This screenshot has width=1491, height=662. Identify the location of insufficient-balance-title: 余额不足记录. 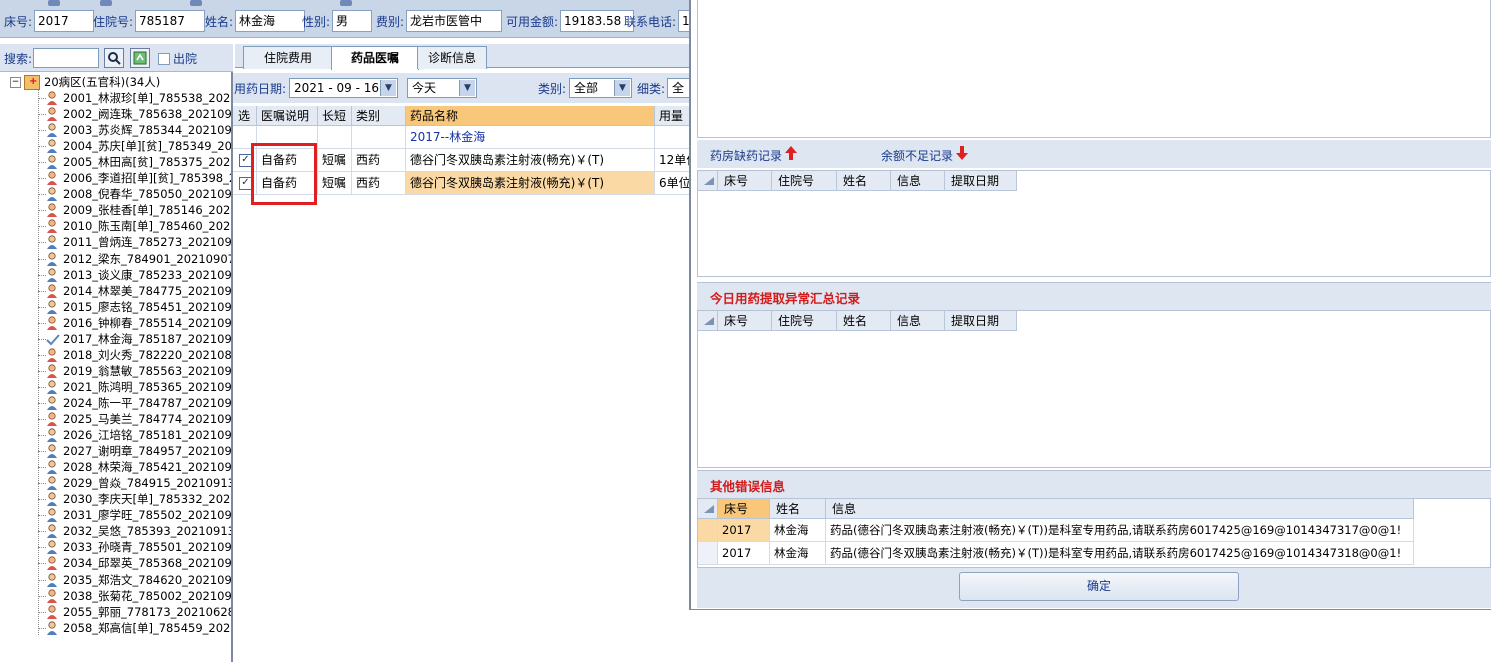
(917, 156).